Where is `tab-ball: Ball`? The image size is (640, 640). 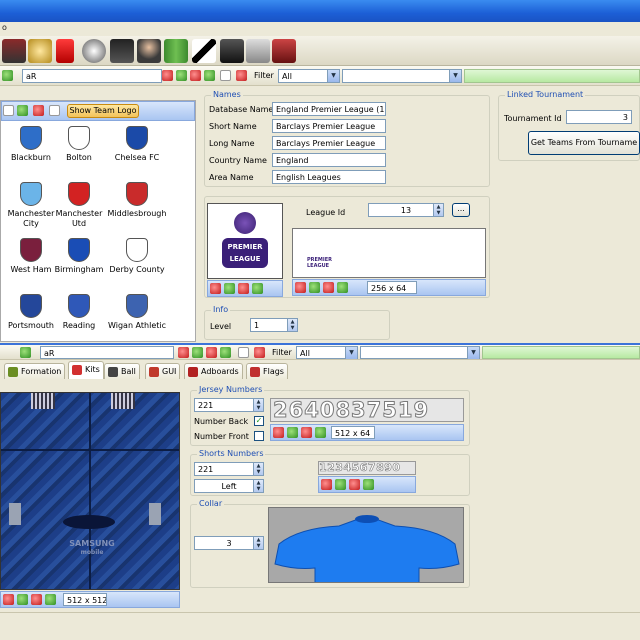
tab-ball: Ball is located at coordinates (122, 371).